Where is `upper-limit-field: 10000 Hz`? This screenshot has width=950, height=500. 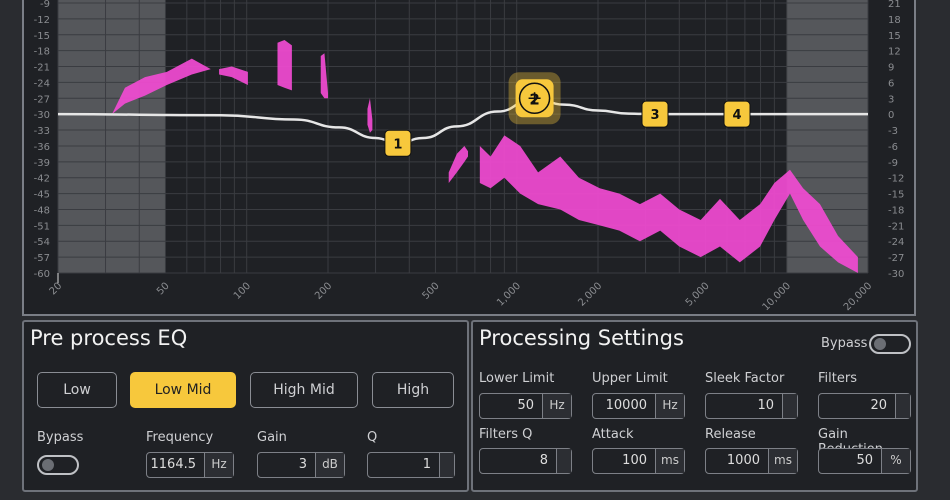
upper-limit-field: 10000 Hz is located at coordinates (638, 406).